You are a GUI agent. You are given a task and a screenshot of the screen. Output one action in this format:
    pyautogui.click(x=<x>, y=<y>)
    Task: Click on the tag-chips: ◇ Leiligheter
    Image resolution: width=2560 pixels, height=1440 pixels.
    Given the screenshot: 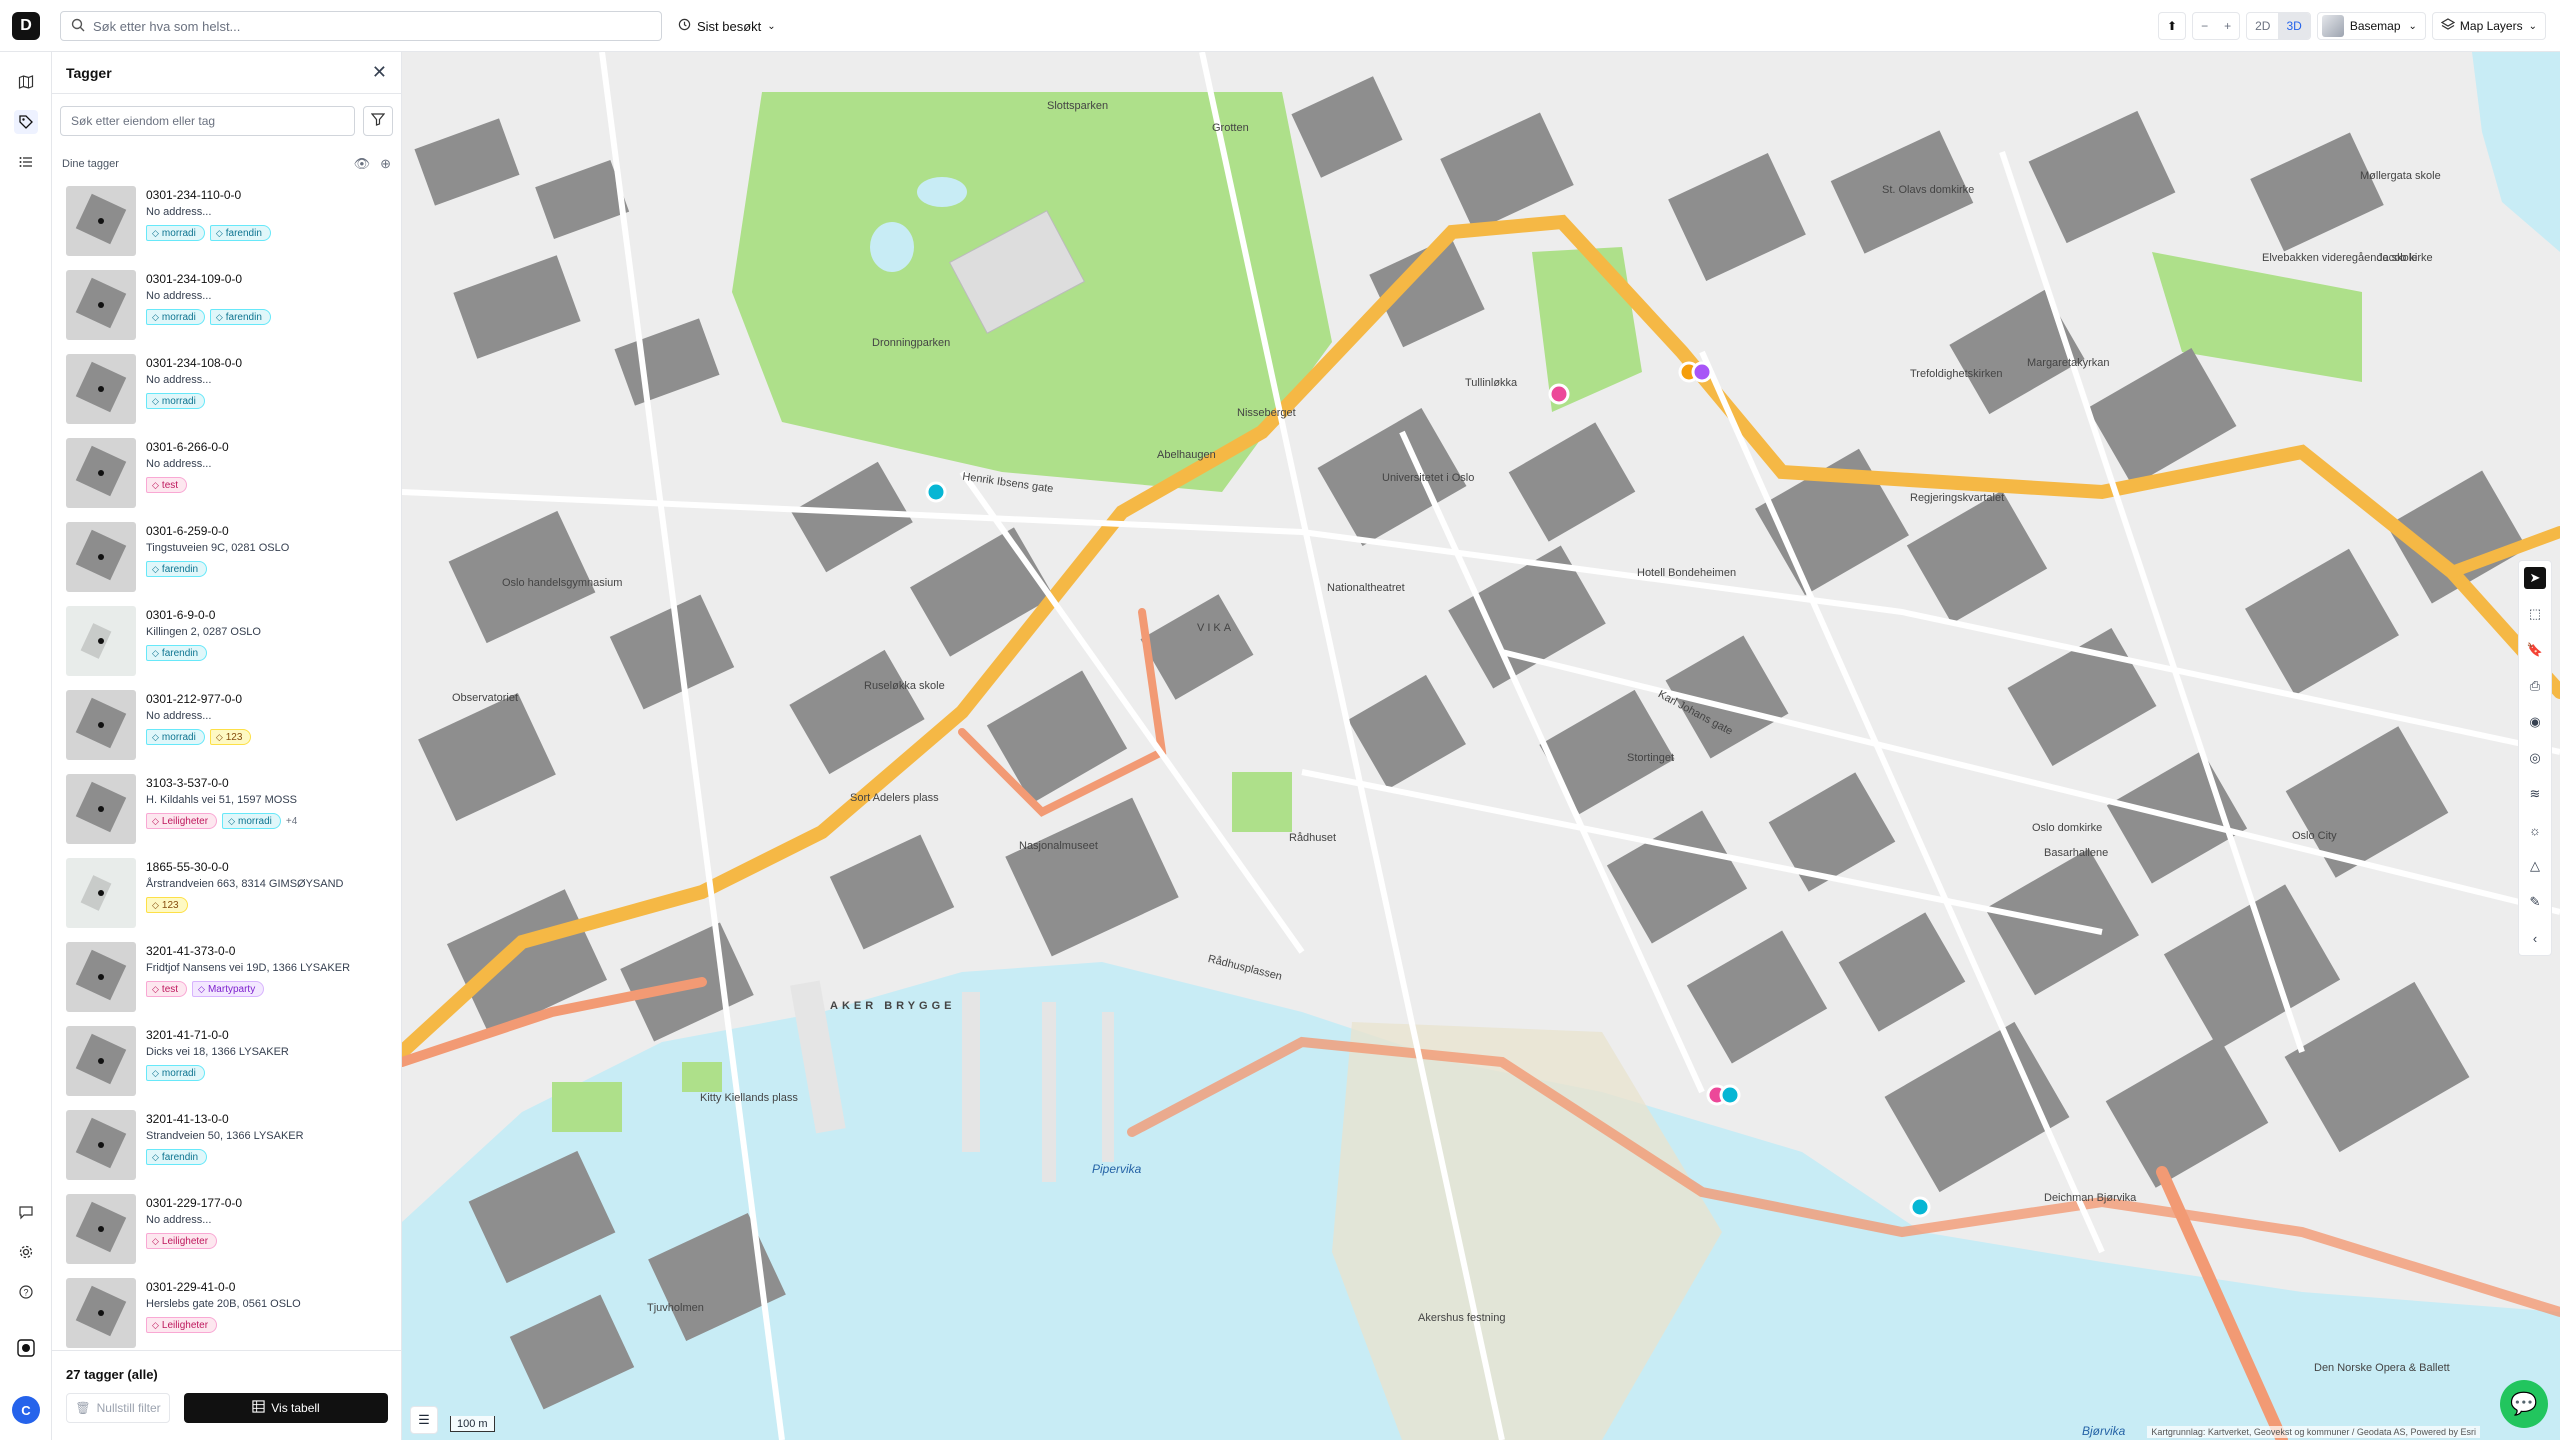 What is the action you would take?
    pyautogui.click(x=223, y=1325)
    